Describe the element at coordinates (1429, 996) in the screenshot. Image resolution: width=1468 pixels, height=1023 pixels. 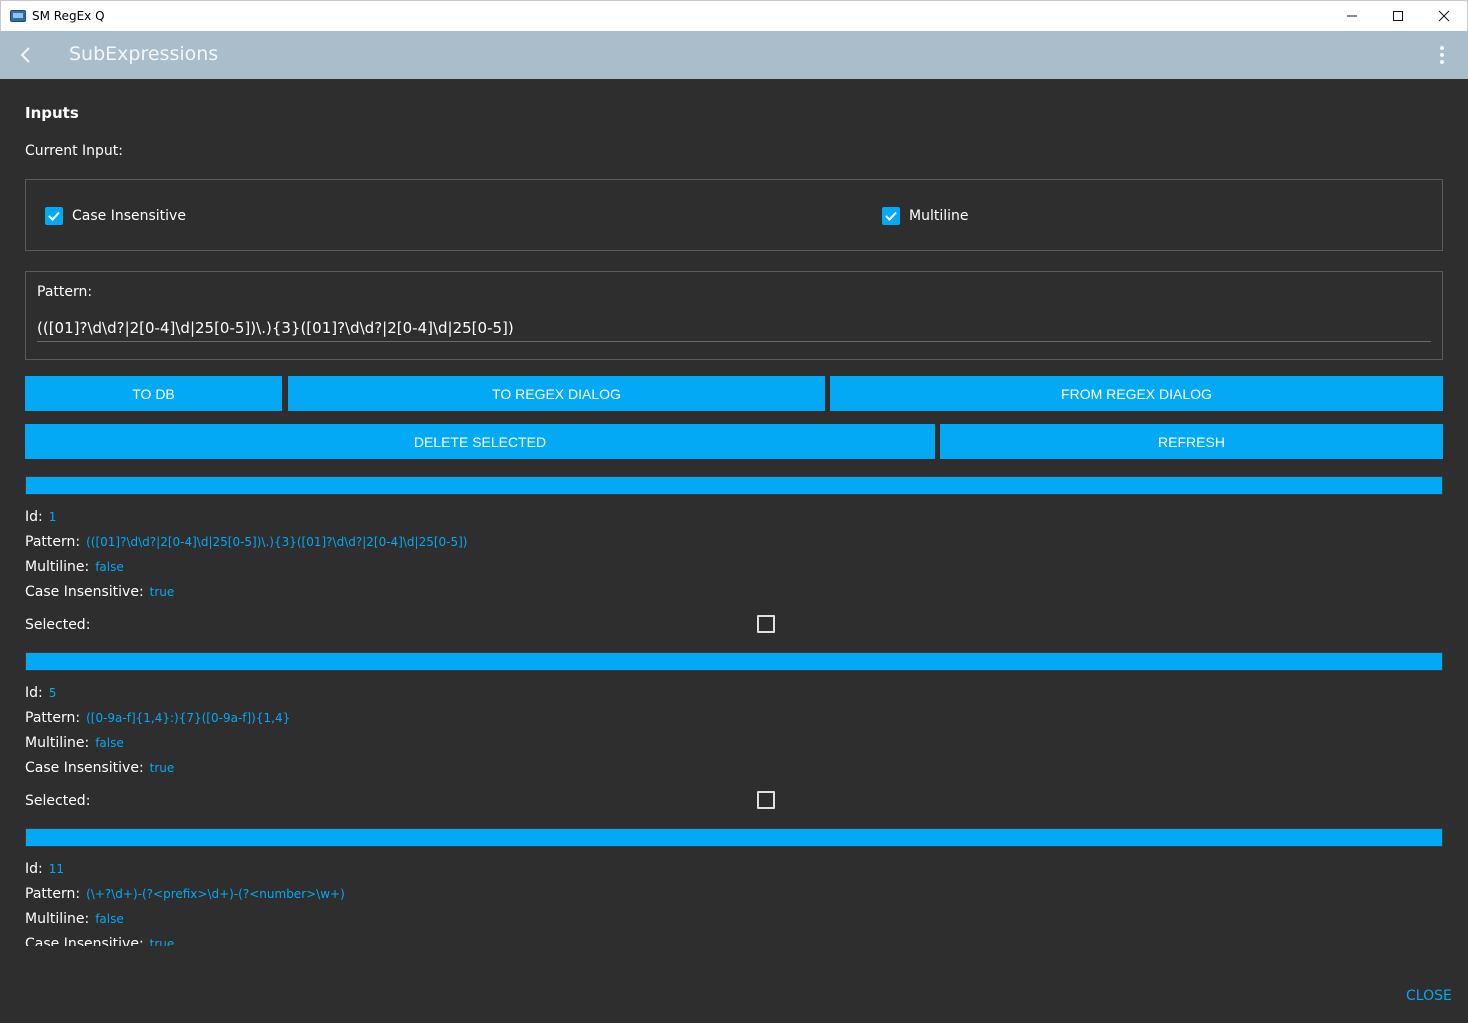
I see `close-button: CLOSE` at that location.